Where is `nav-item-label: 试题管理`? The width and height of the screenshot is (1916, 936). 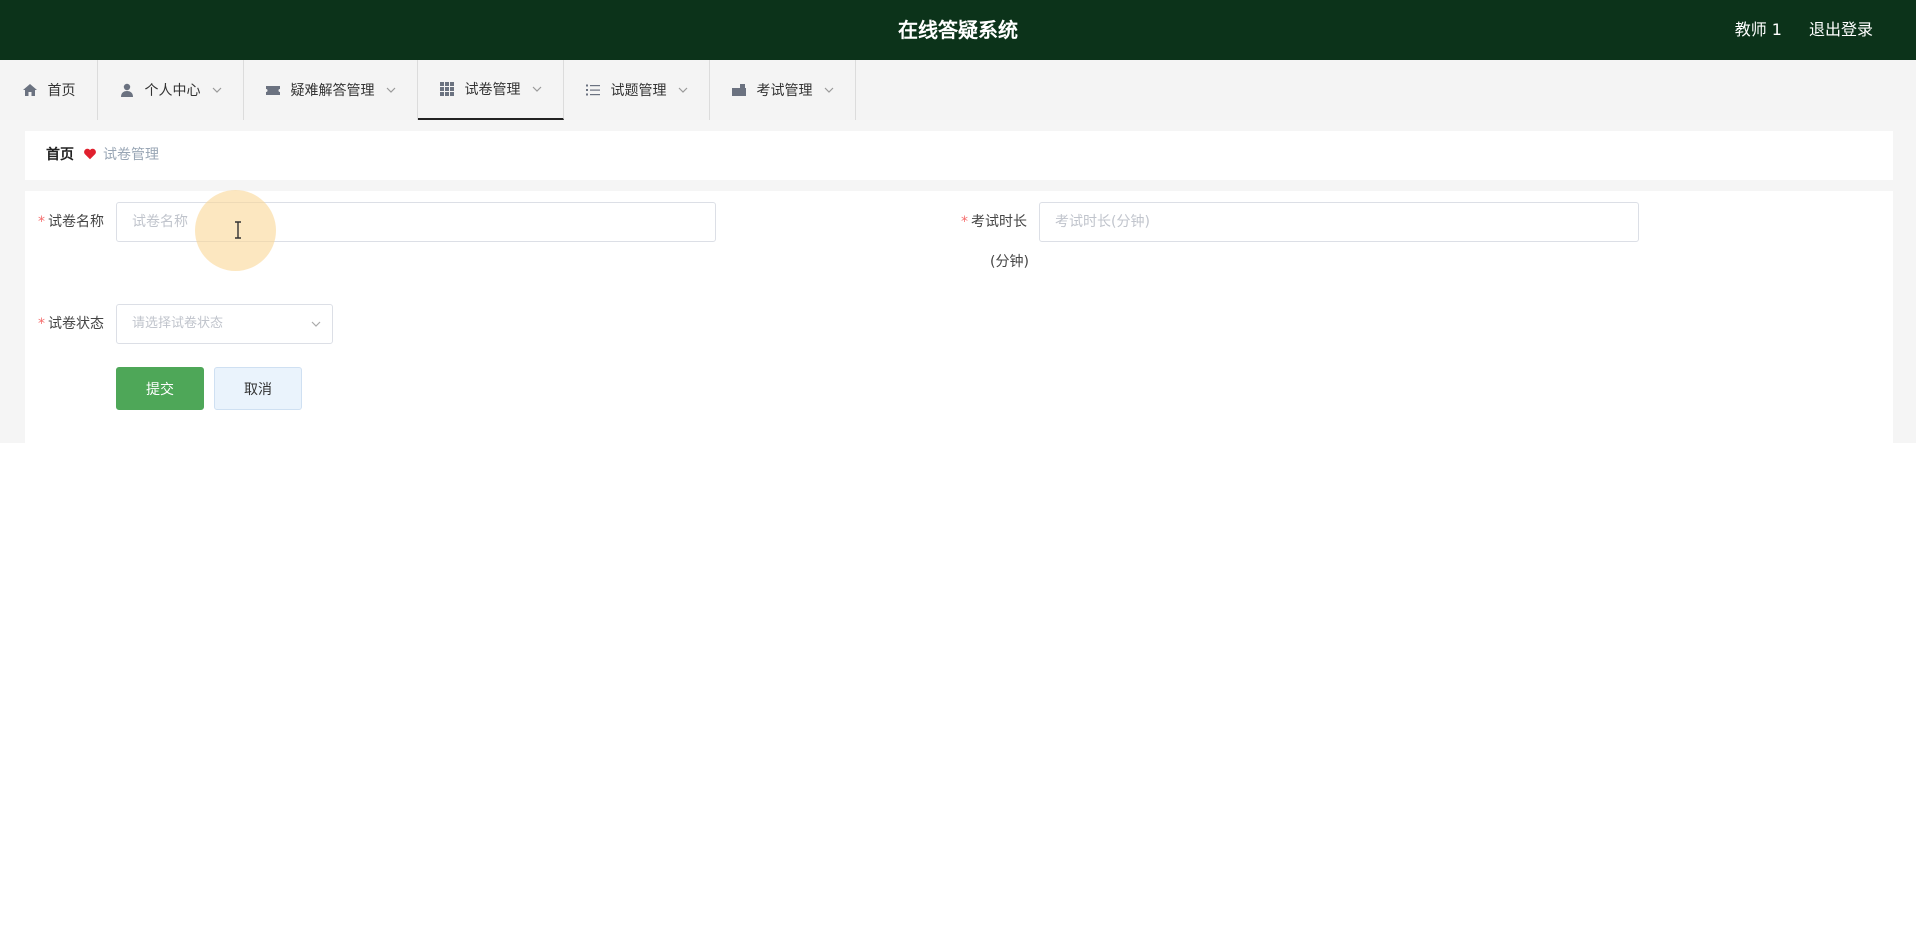
nav-item-label: 试题管理 is located at coordinates (638, 91).